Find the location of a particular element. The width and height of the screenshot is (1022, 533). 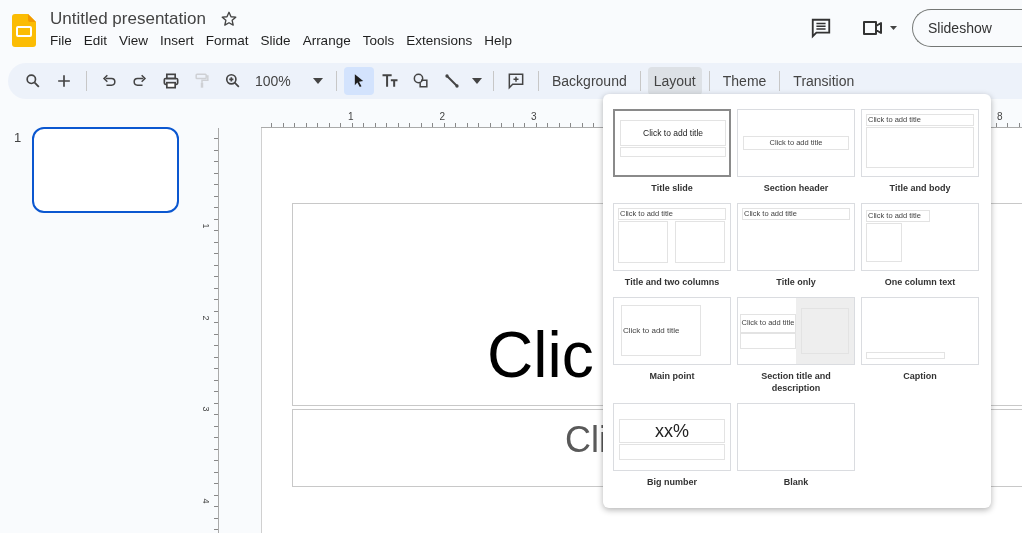

menu-item: Help is located at coordinates (498, 40).